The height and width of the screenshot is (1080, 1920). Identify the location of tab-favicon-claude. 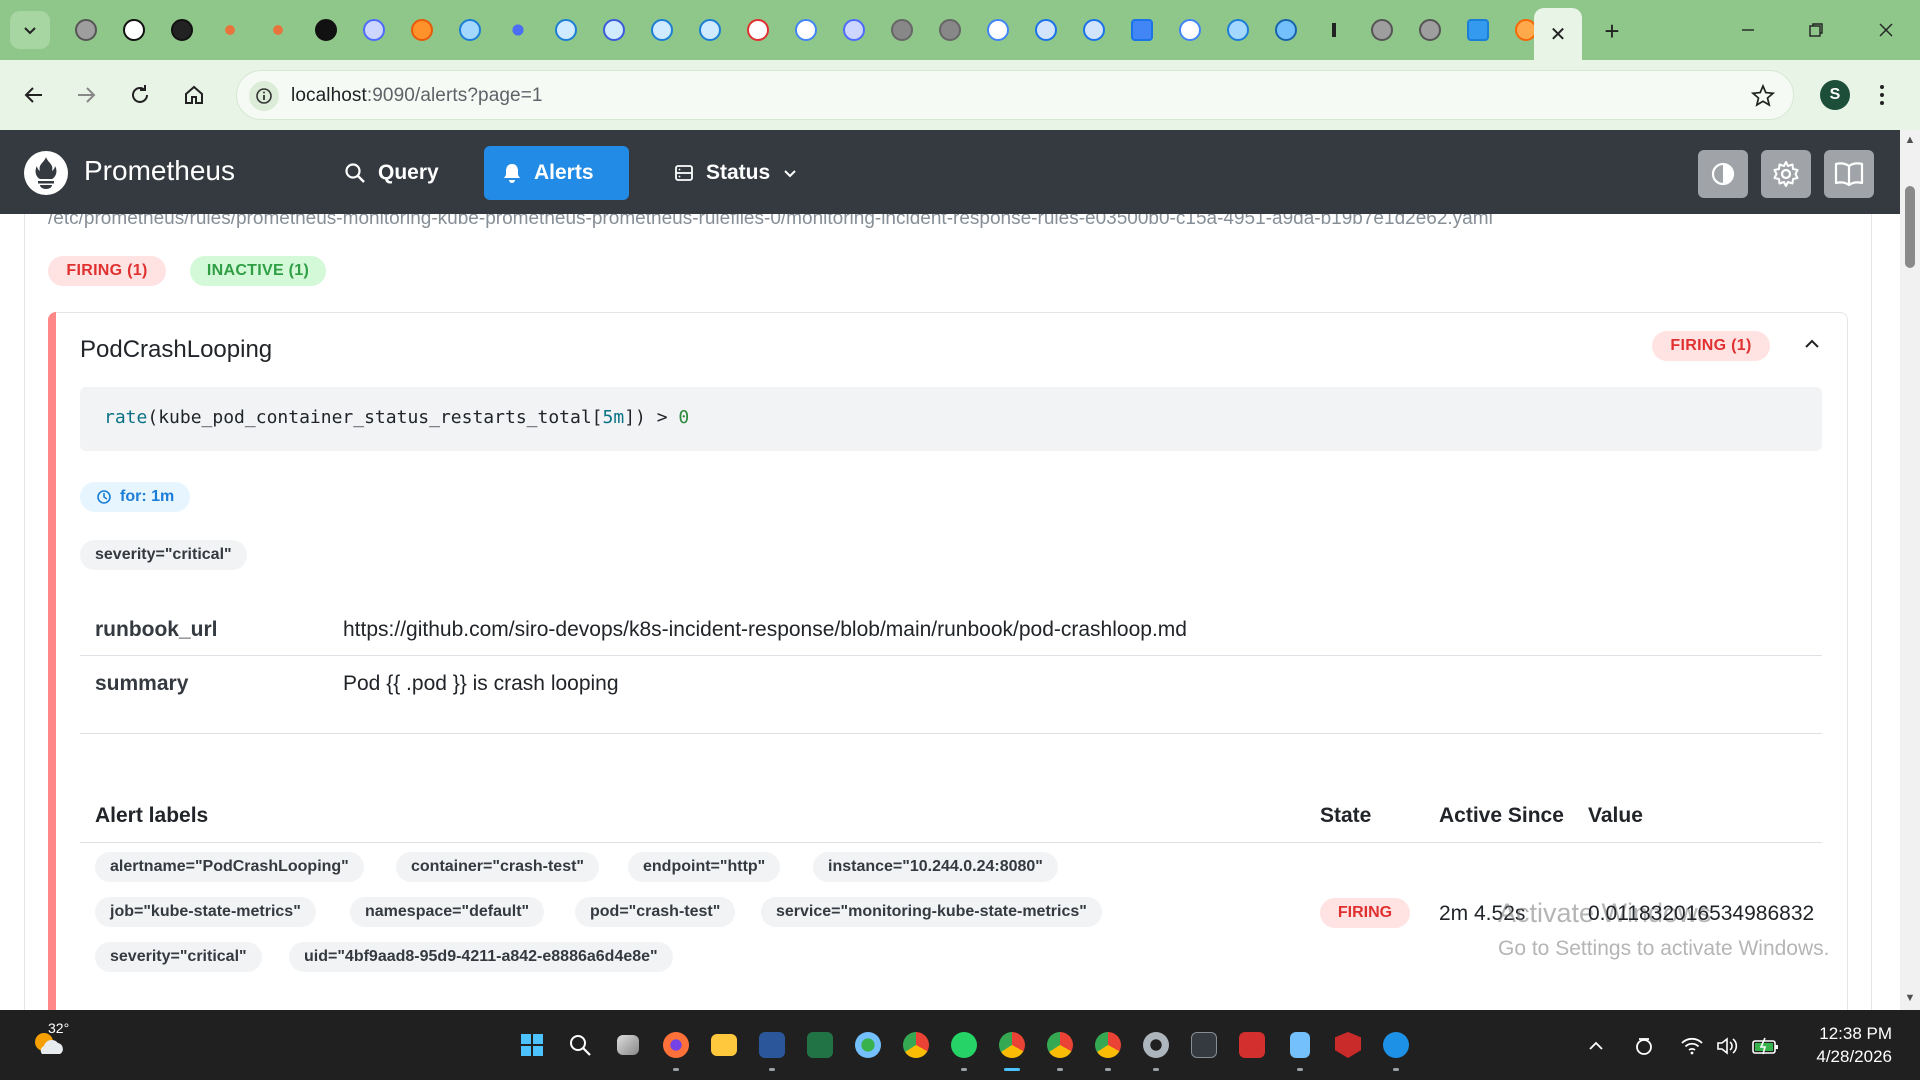
(230, 30).